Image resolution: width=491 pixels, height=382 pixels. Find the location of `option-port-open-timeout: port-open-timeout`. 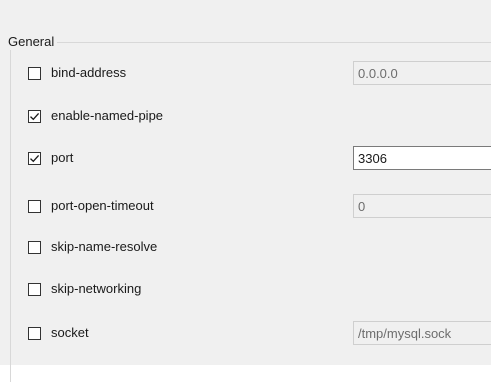

option-port-open-timeout: port-open-timeout is located at coordinates (91, 206).